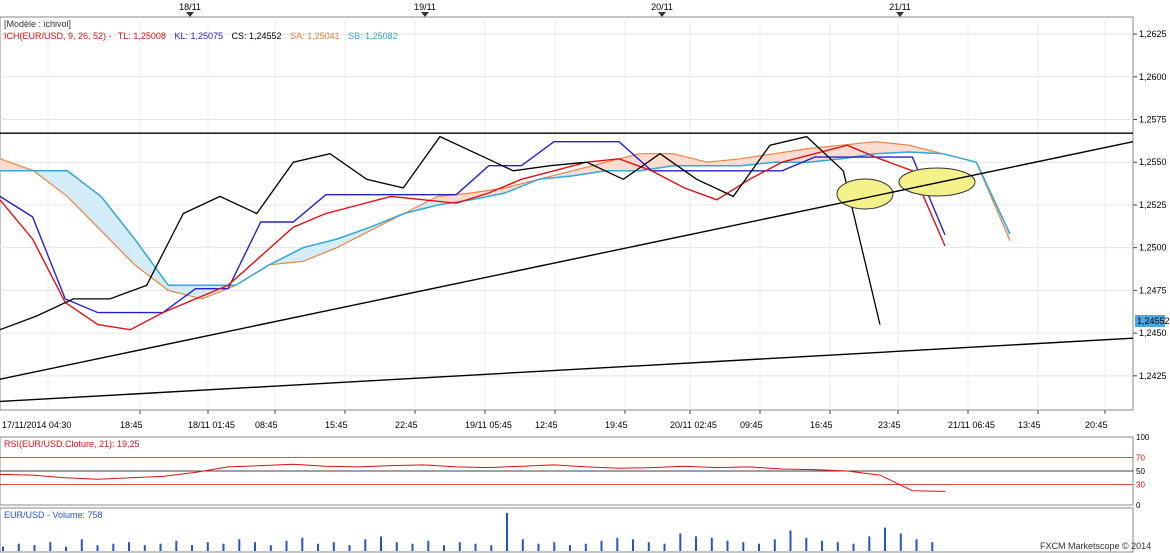 The height and width of the screenshot is (553, 1170). Describe the element at coordinates (971, 425) in the screenshot. I see `time-label: 21/11 06:45` at that location.